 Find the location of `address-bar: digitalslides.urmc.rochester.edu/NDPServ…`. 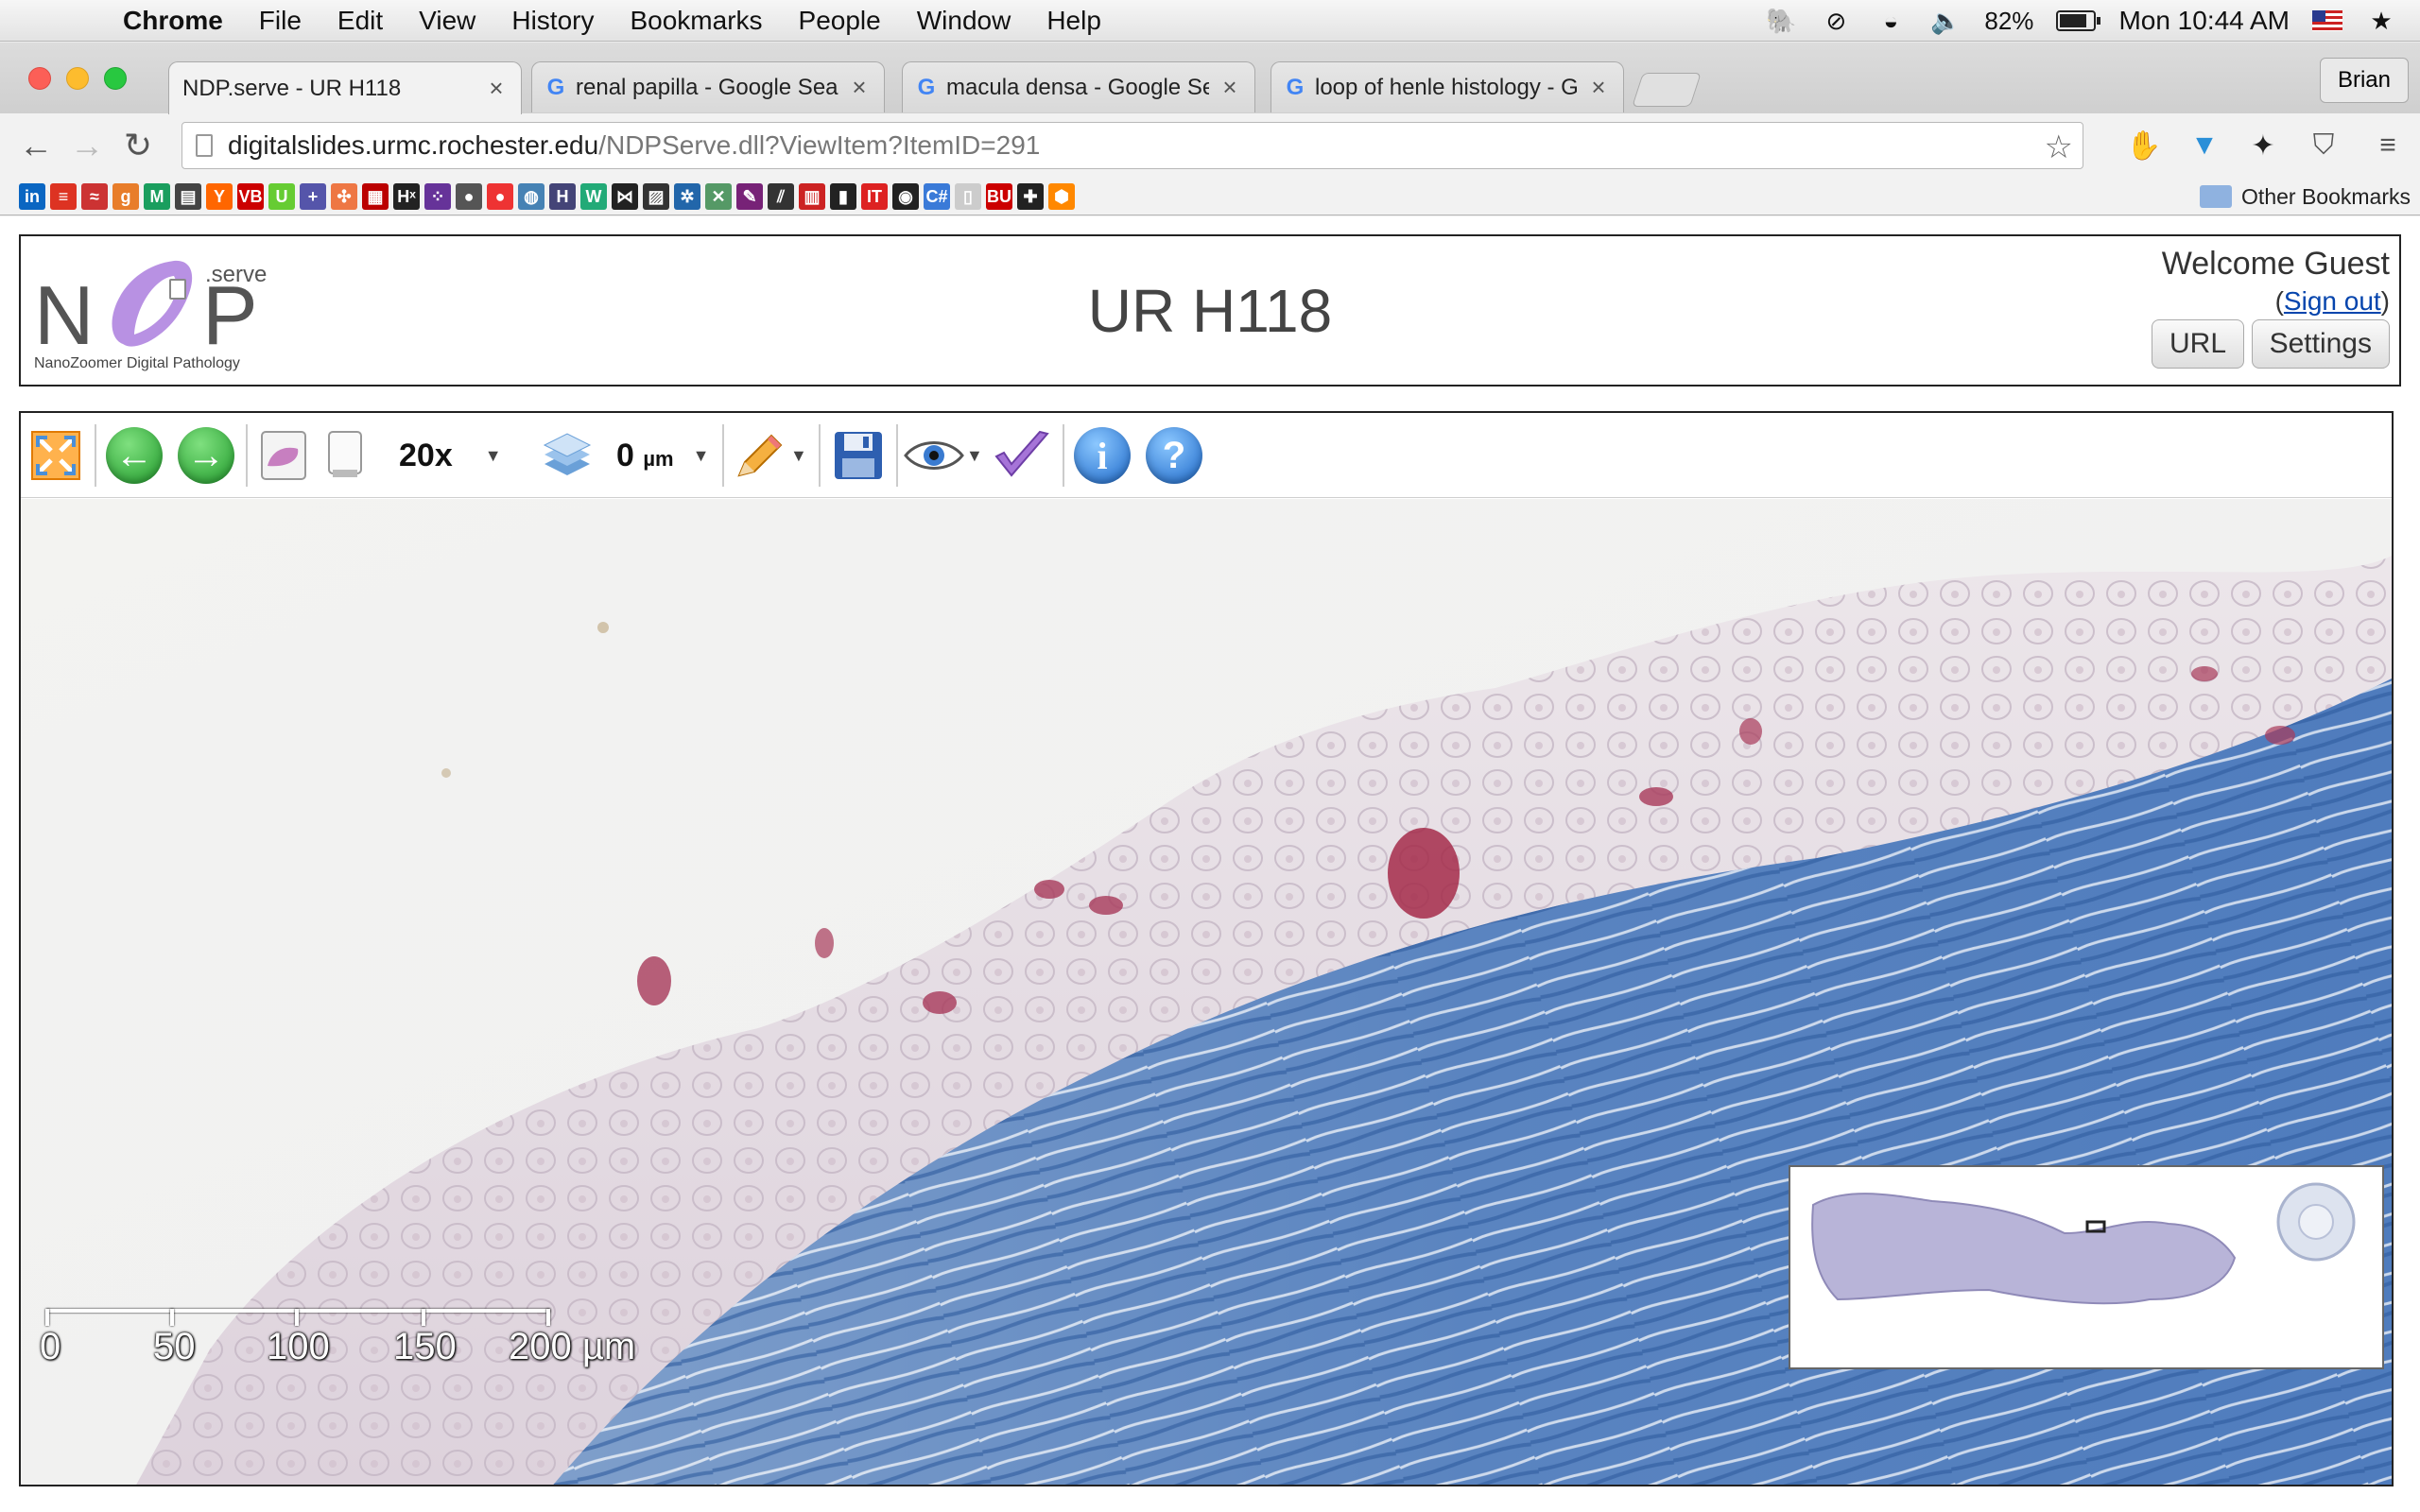

address-bar: digitalslides.urmc.rochester.edu/NDPServ… is located at coordinates (1132, 145).